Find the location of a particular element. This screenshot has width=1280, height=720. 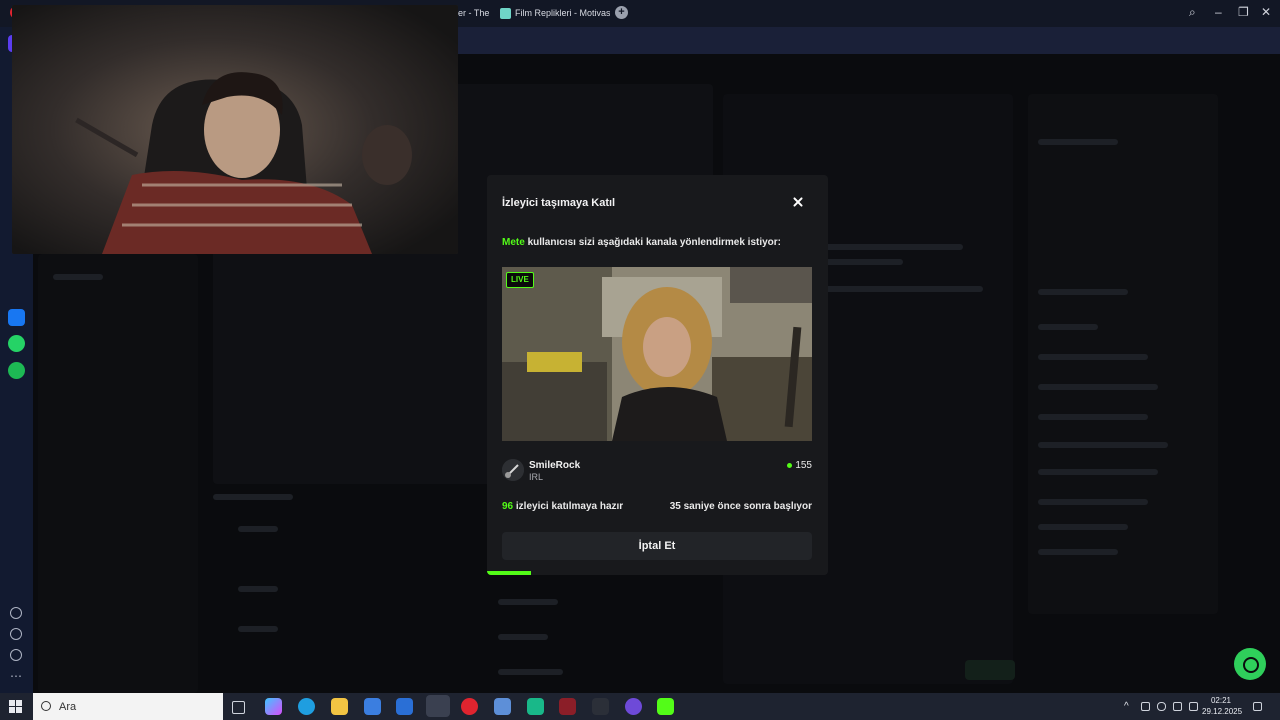

task-view-icon is located at coordinates (238, 707).